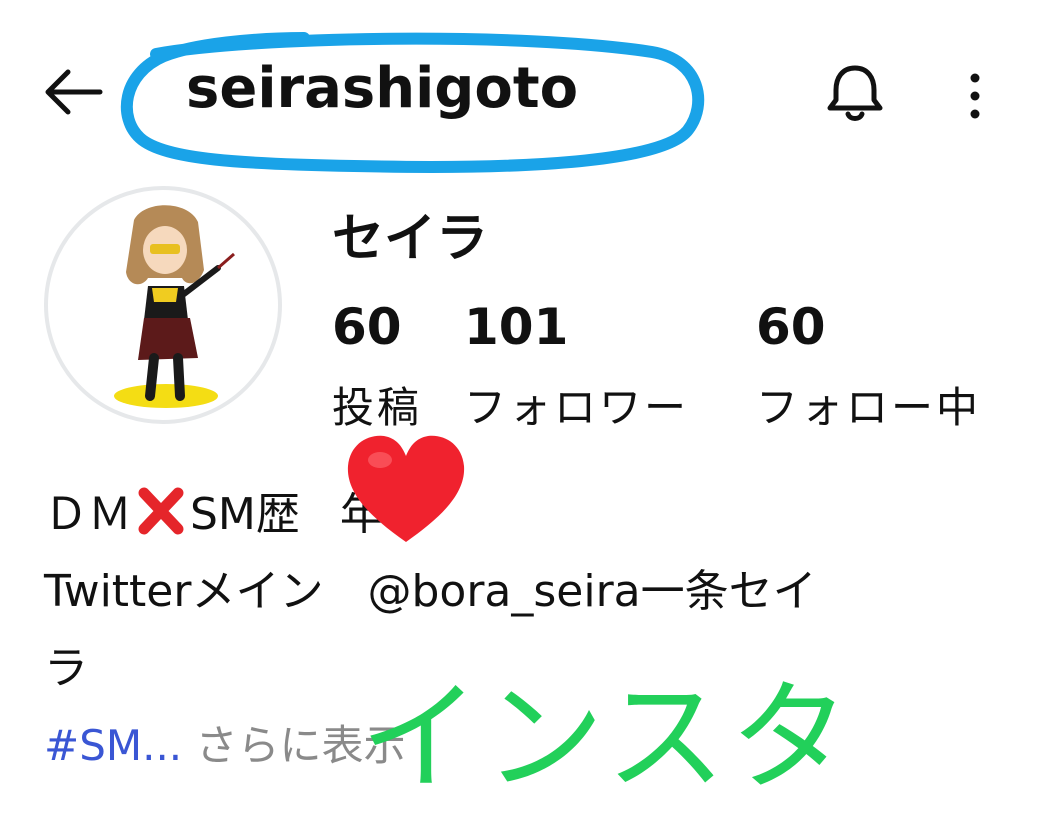 This screenshot has height=814, width=1062. Describe the element at coordinates (412, 102) in the screenshot. I see `highlight-circle-annotation` at that location.